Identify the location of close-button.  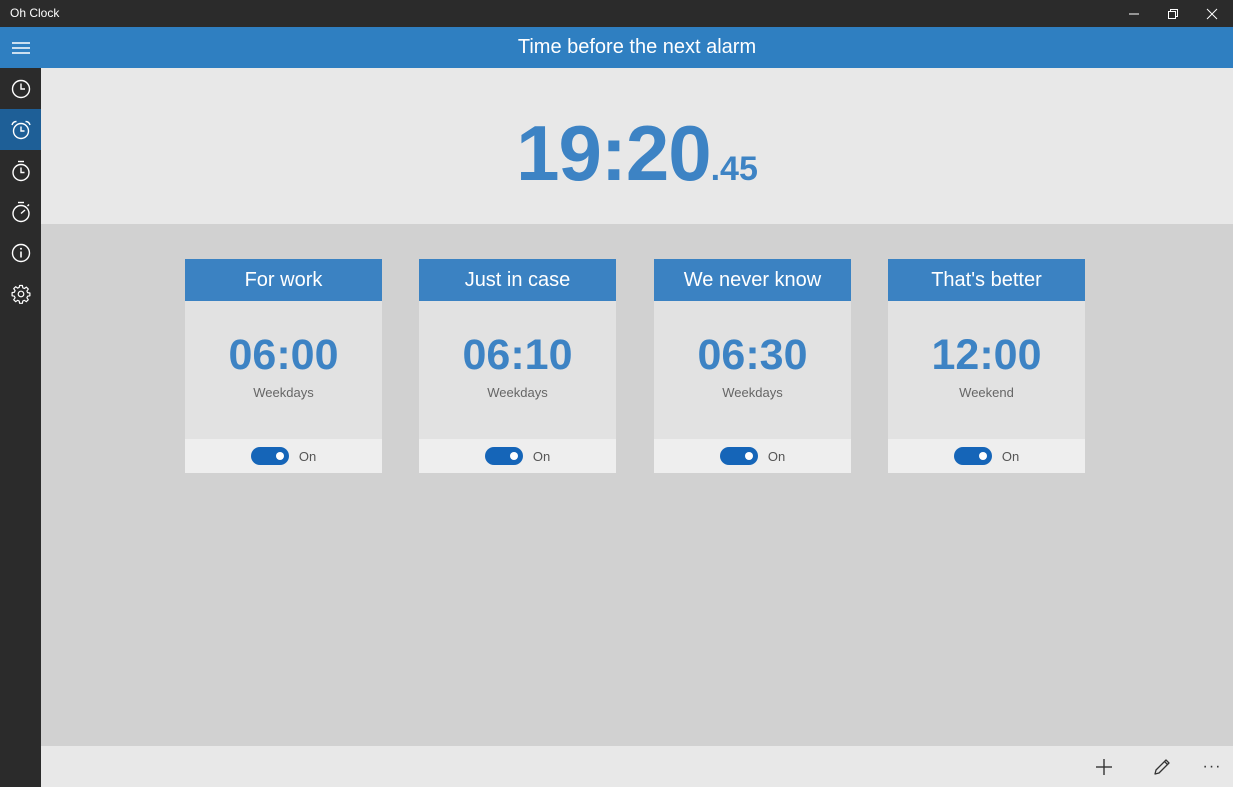
(1212, 13).